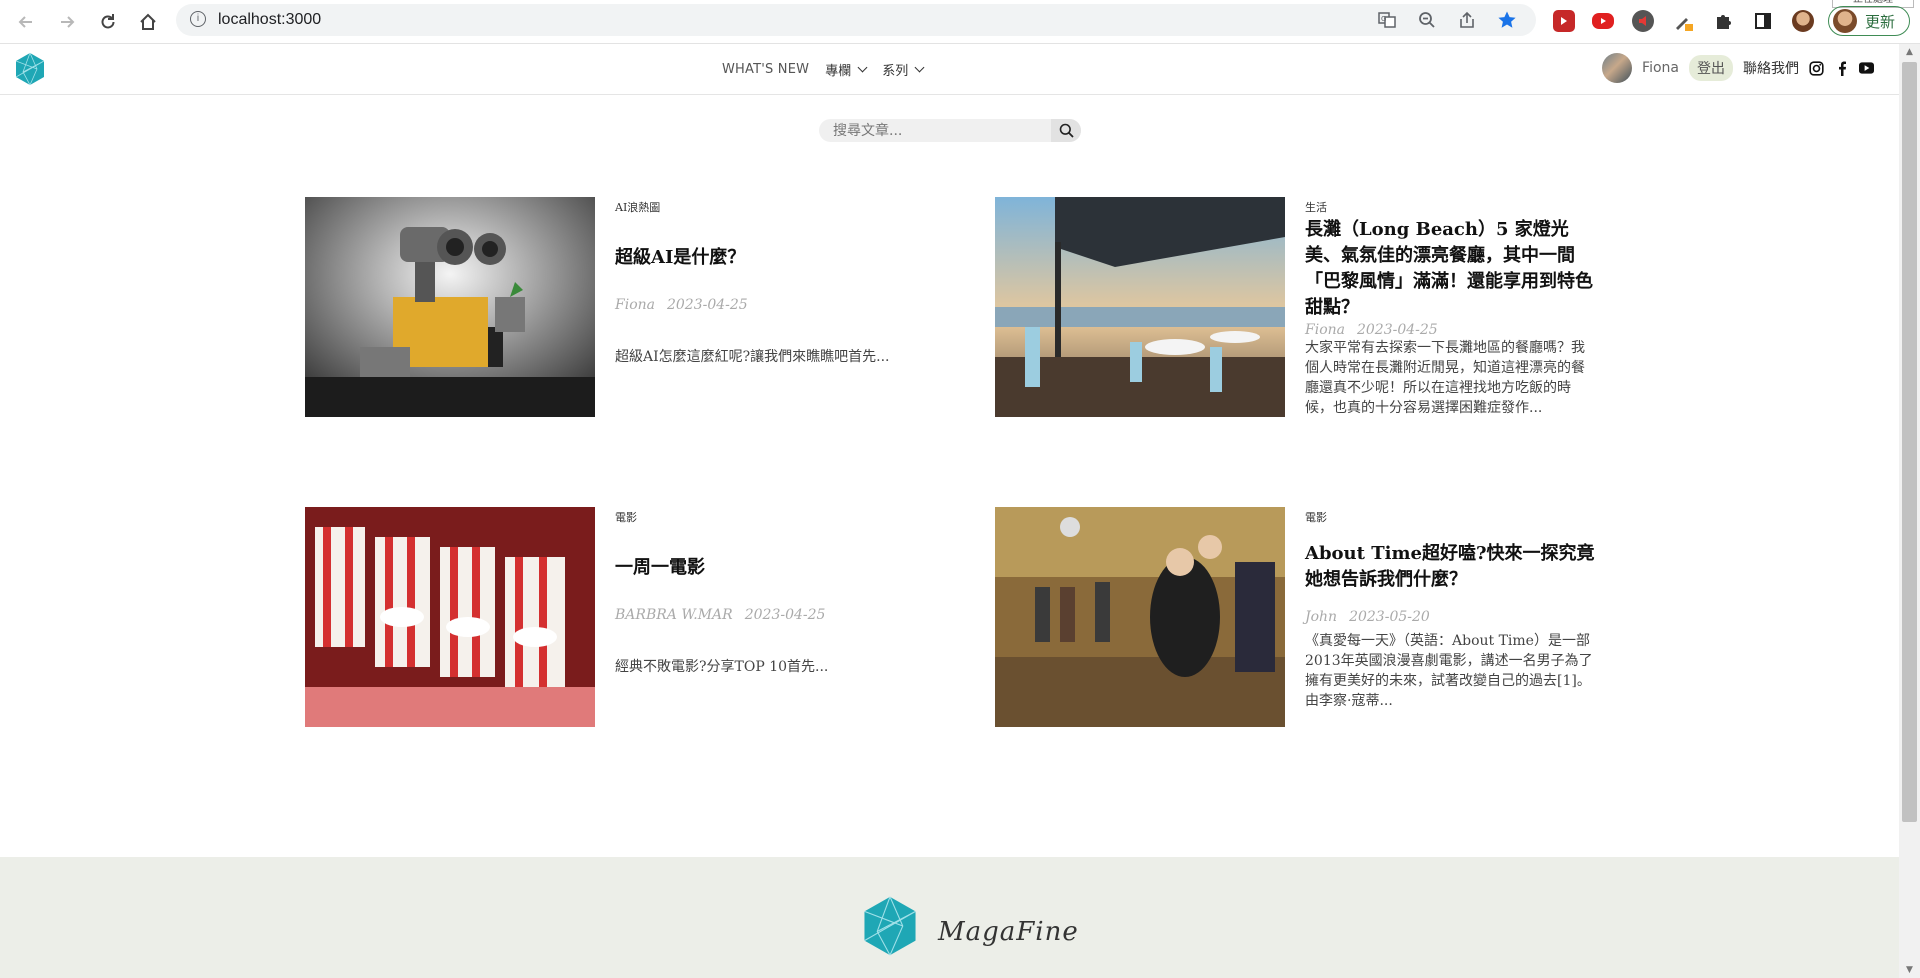  Describe the element at coordinates (1603, 21) in the screenshot. I see `youtube-extension-icon` at that location.